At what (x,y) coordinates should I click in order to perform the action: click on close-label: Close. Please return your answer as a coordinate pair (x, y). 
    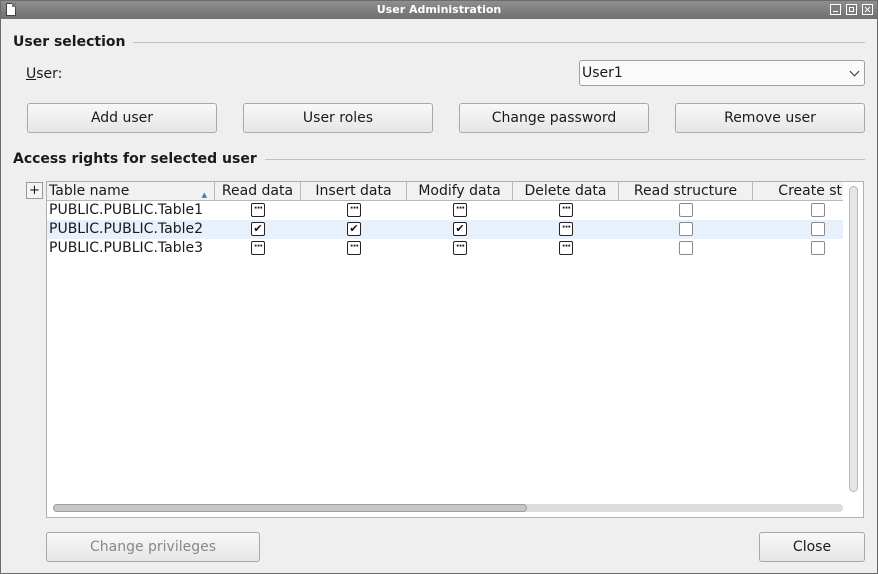
    Looking at the image, I should click on (812, 547).